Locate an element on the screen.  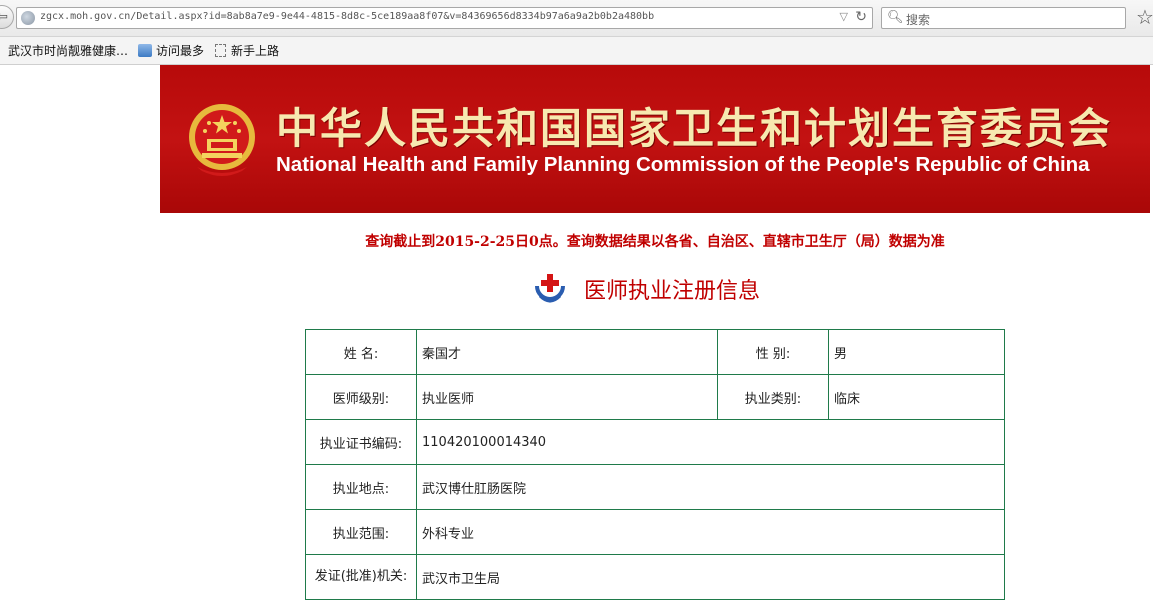
name-label: 姓 名: is located at coordinates (361, 352).